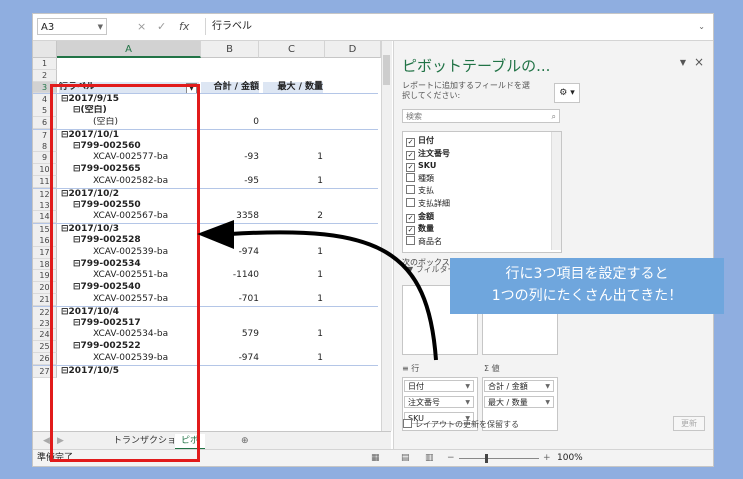 This screenshot has height=479, width=743. Describe the element at coordinates (587, 274) in the screenshot. I see `callout-line-1: 行に3つ項目を設定すると` at that location.